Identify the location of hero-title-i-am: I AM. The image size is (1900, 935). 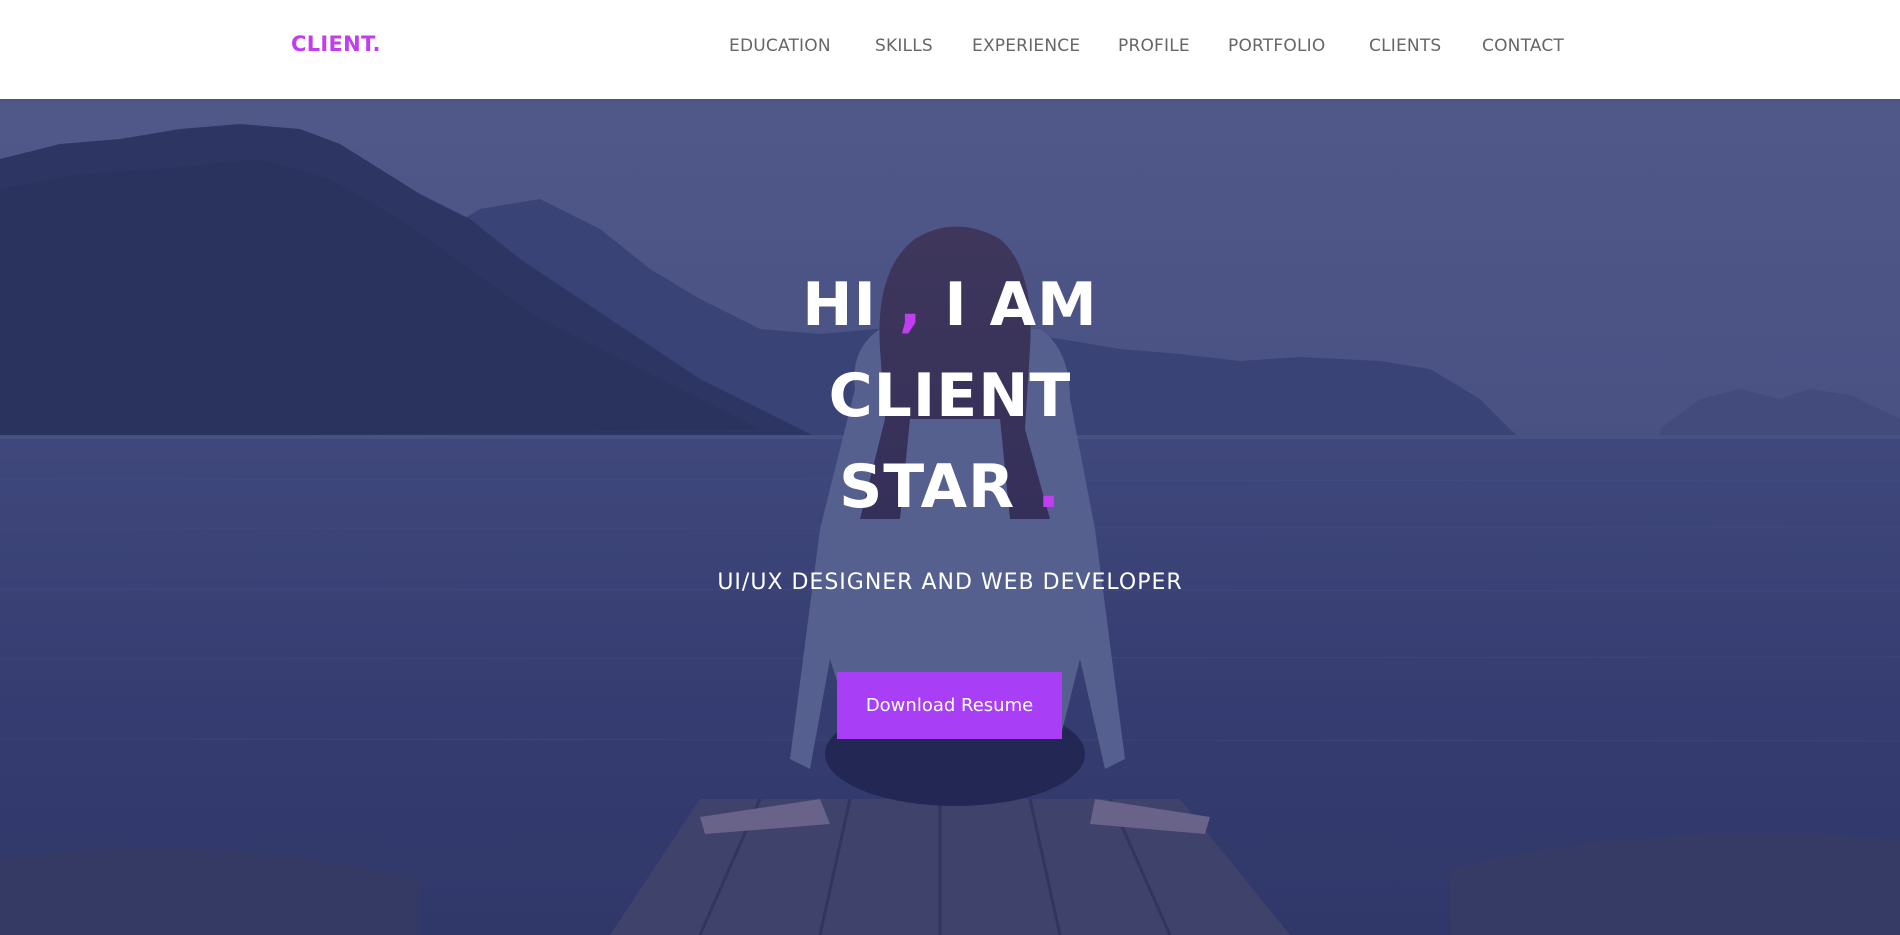
(1010, 305).